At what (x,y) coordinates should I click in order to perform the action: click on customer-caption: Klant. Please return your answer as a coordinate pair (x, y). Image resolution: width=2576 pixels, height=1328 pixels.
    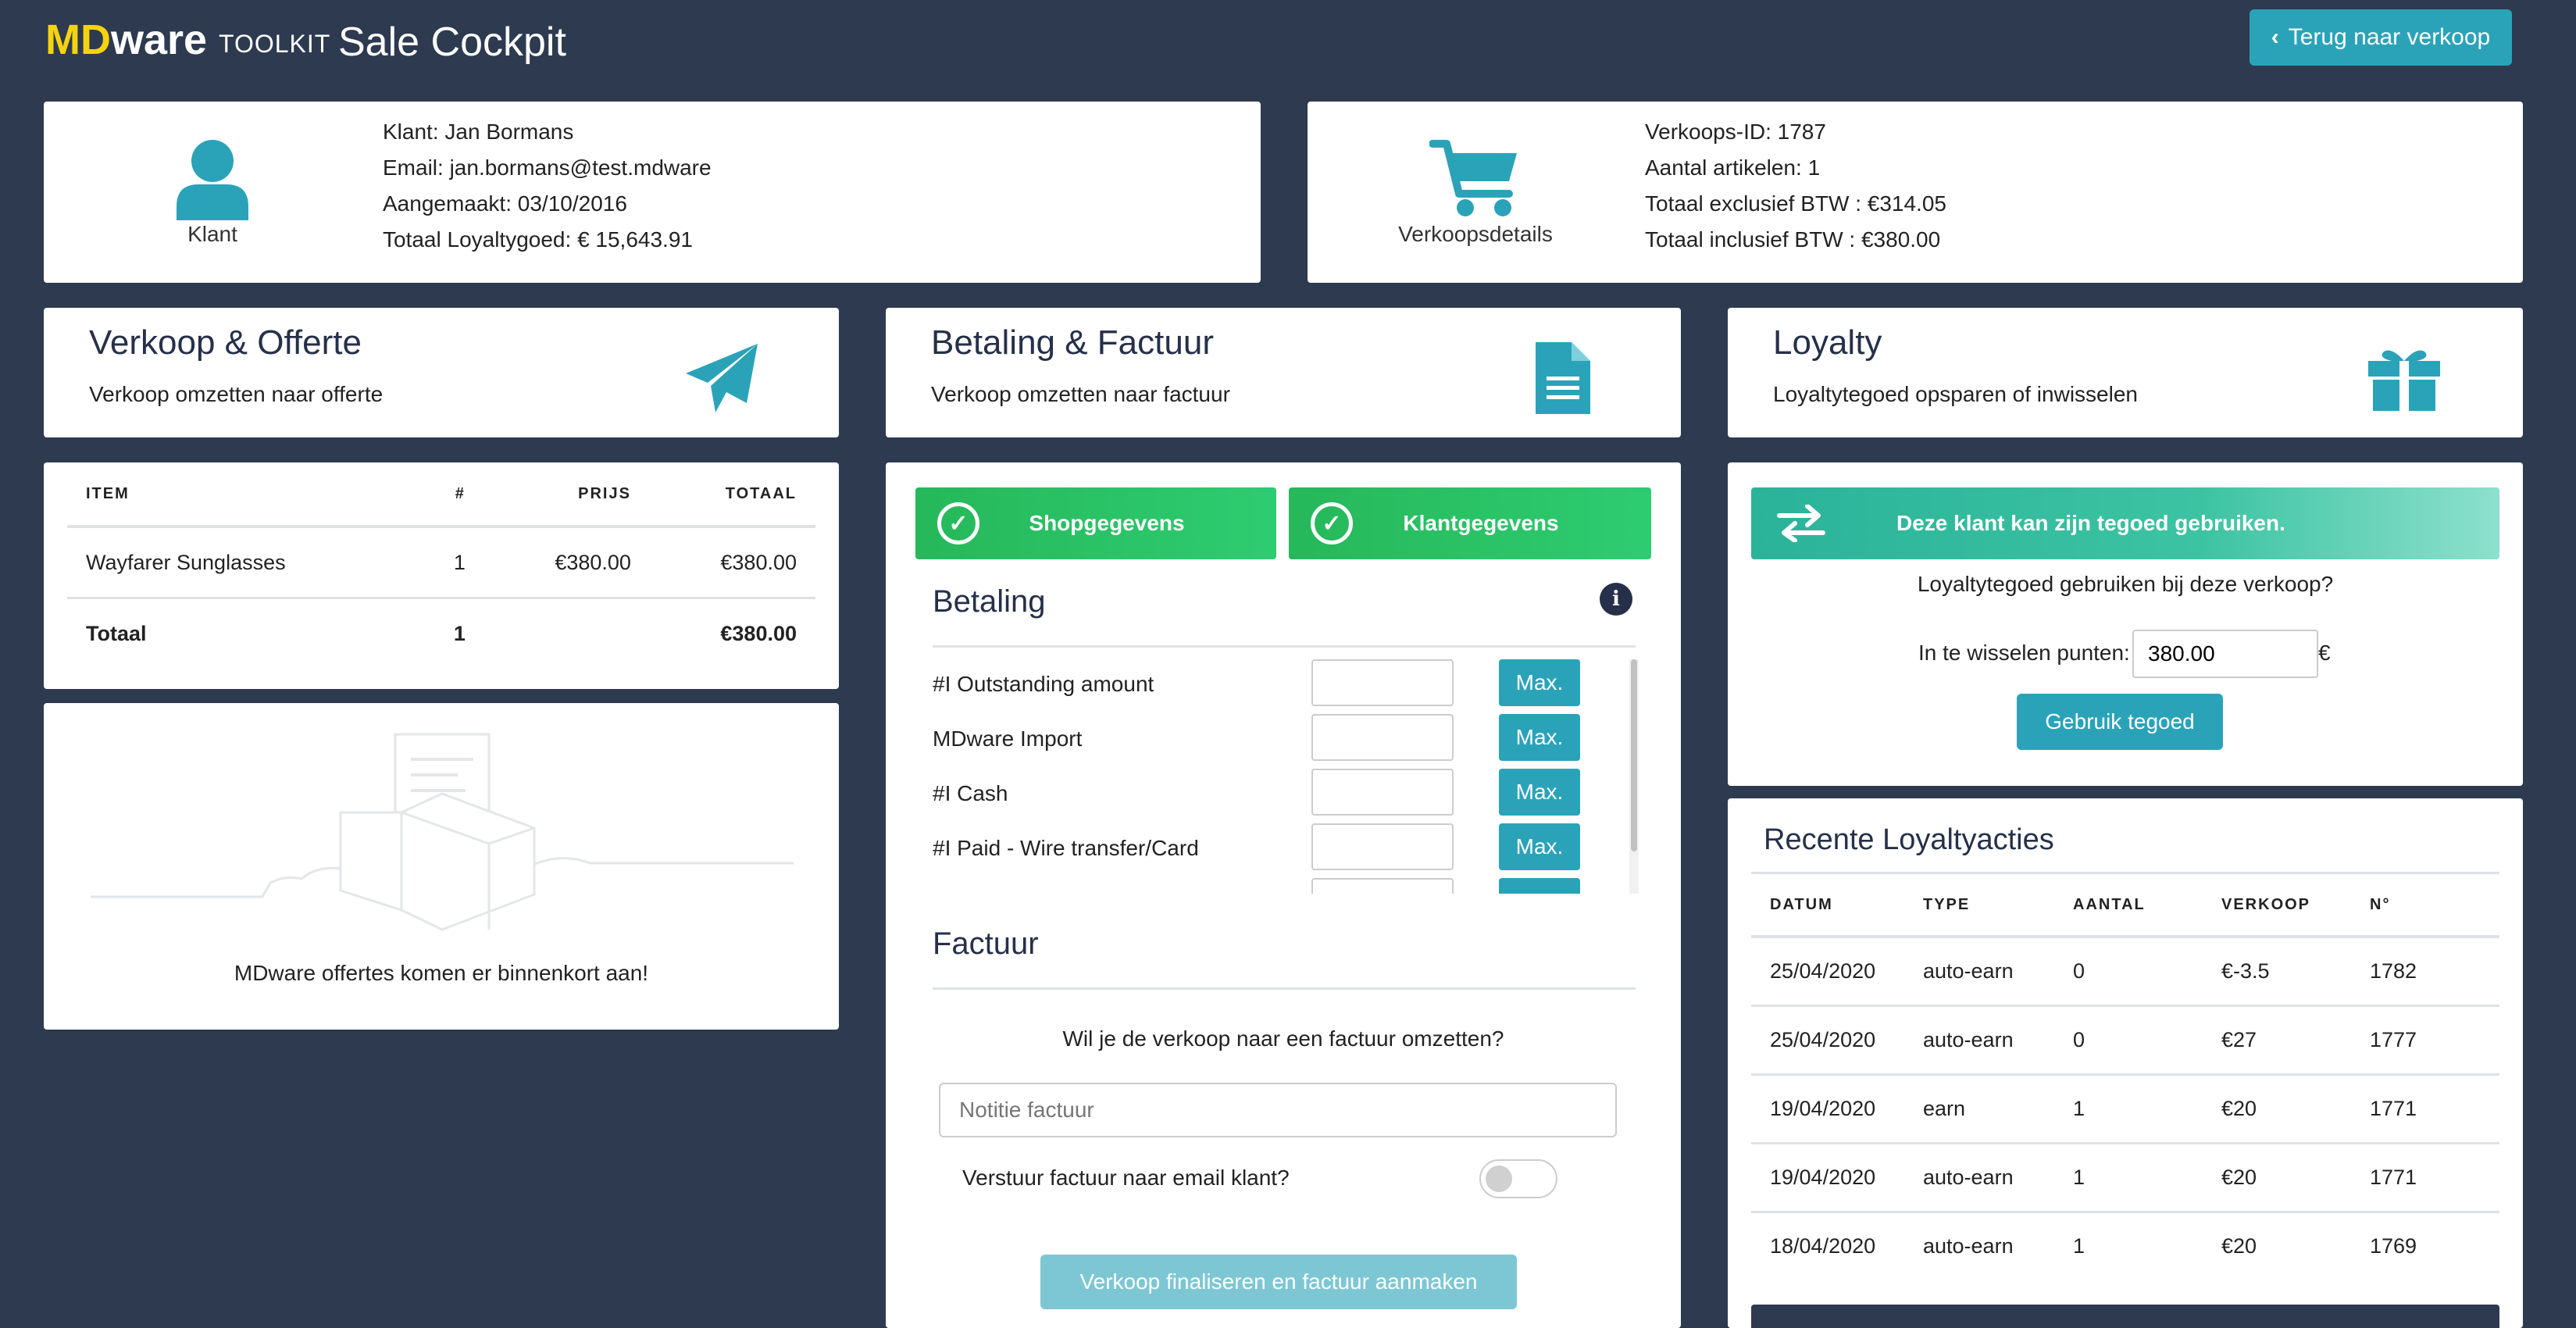
    Looking at the image, I should click on (212, 234).